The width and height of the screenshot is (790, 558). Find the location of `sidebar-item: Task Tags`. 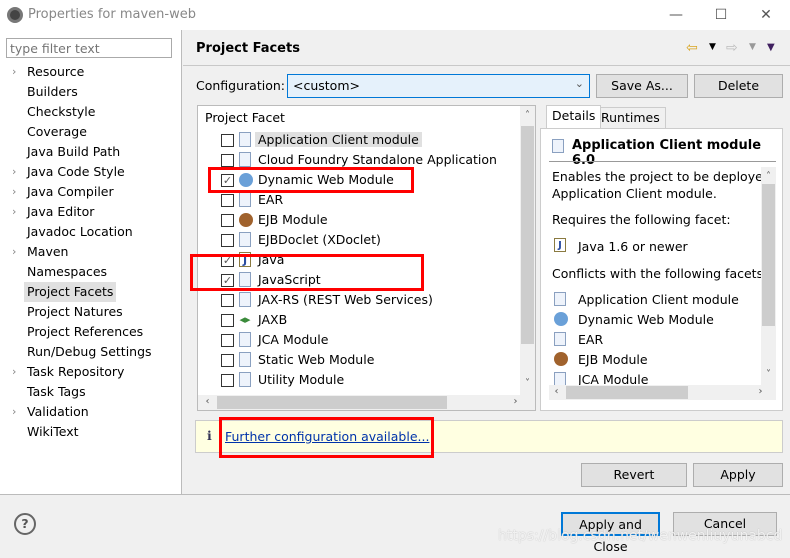

sidebar-item: Task Tags is located at coordinates (90, 392).